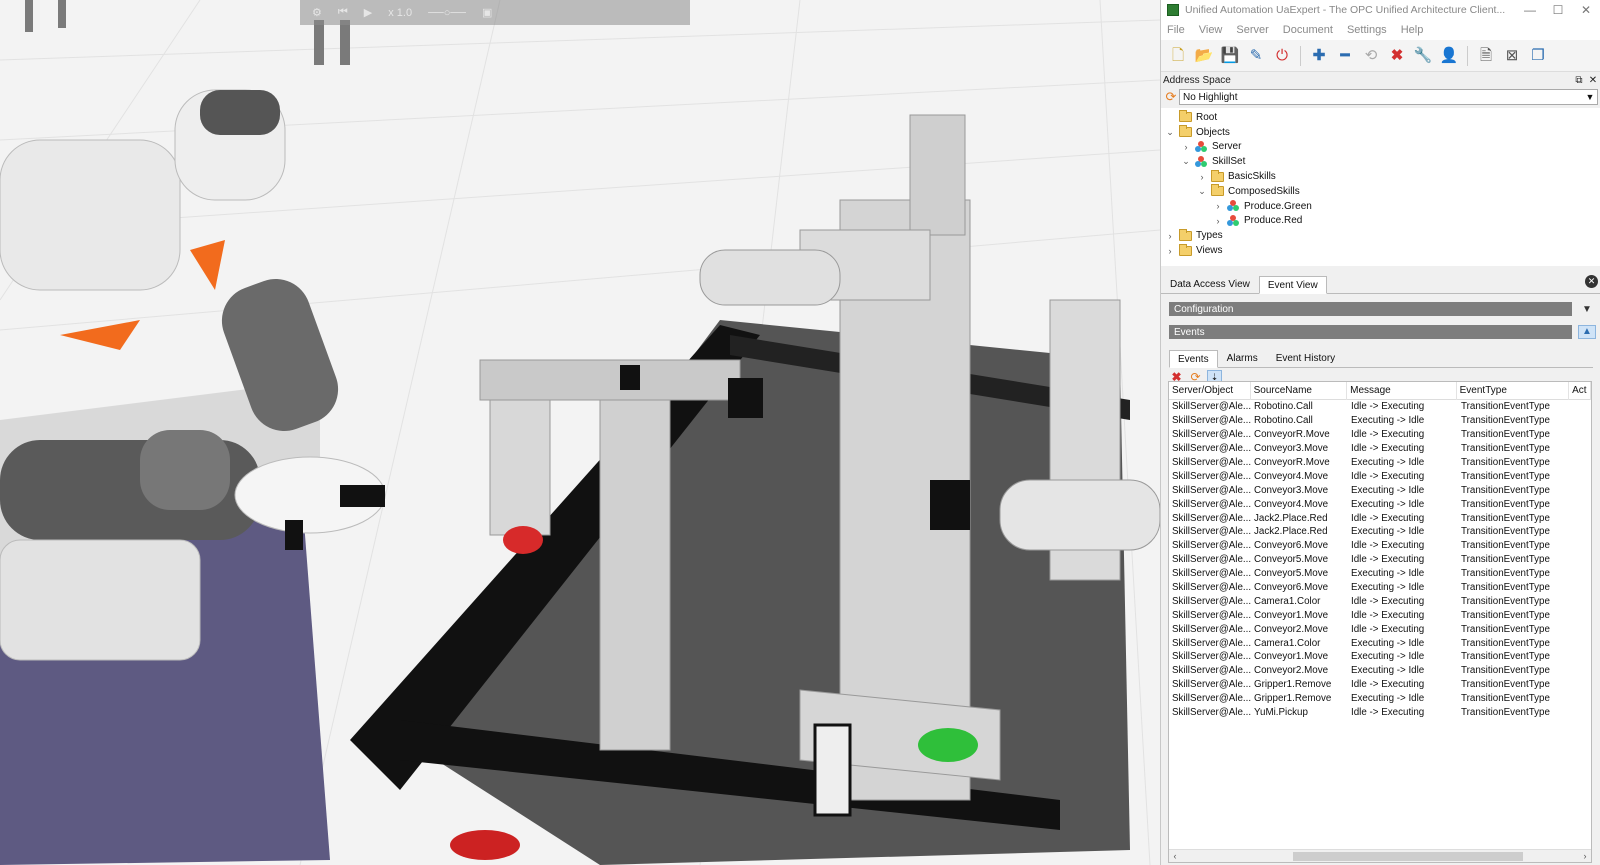  What do you see at coordinates (1380, 132) in the screenshot?
I see `tree-node: ⌄ Objects` at bounding box center [1380, 132].